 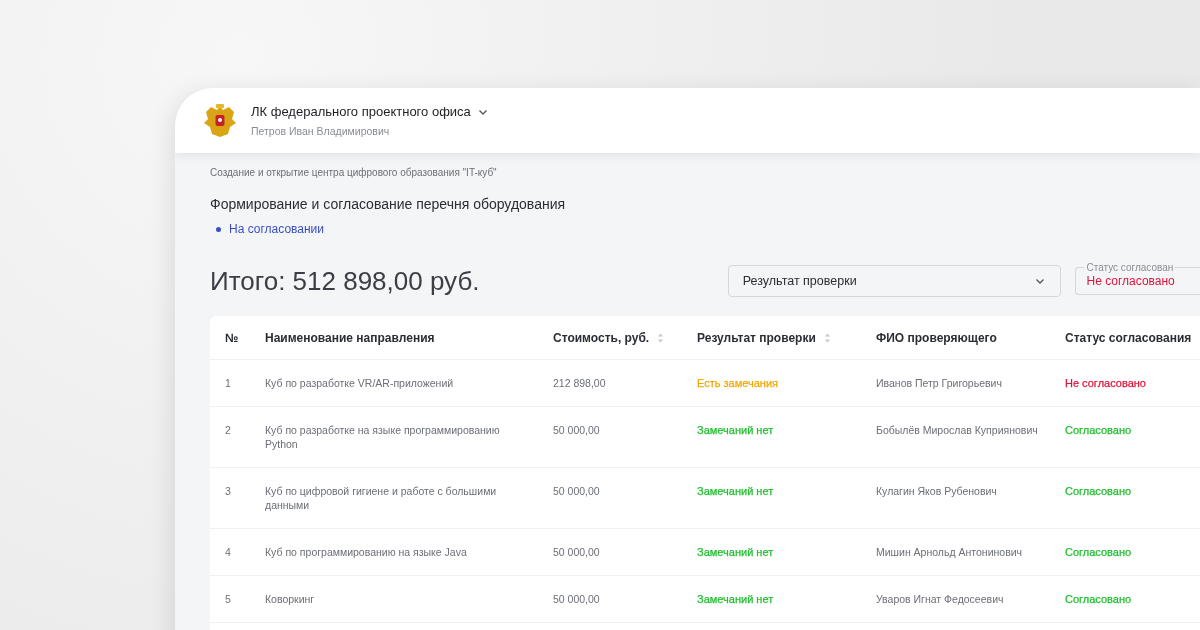 What do you see at coordinates (383, 437) in the screenshot?
I see `table-cell-text: Куб по разработке на языке программированию Python` at bounding box center [383, 437].